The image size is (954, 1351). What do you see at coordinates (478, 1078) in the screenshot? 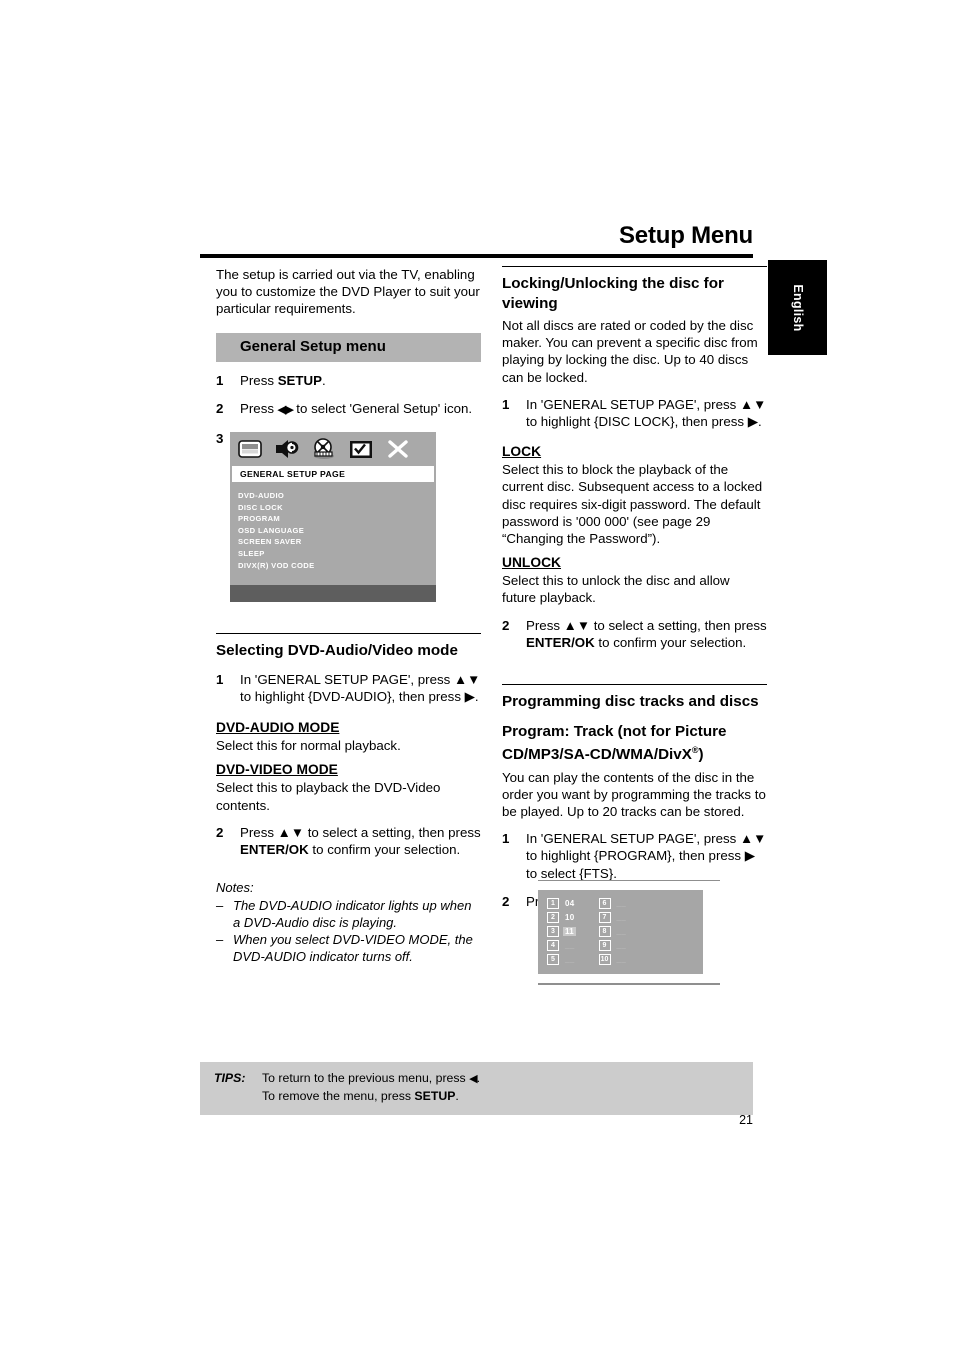
I see `tips-line-1-end: .` at bounding box center [478, 1078].